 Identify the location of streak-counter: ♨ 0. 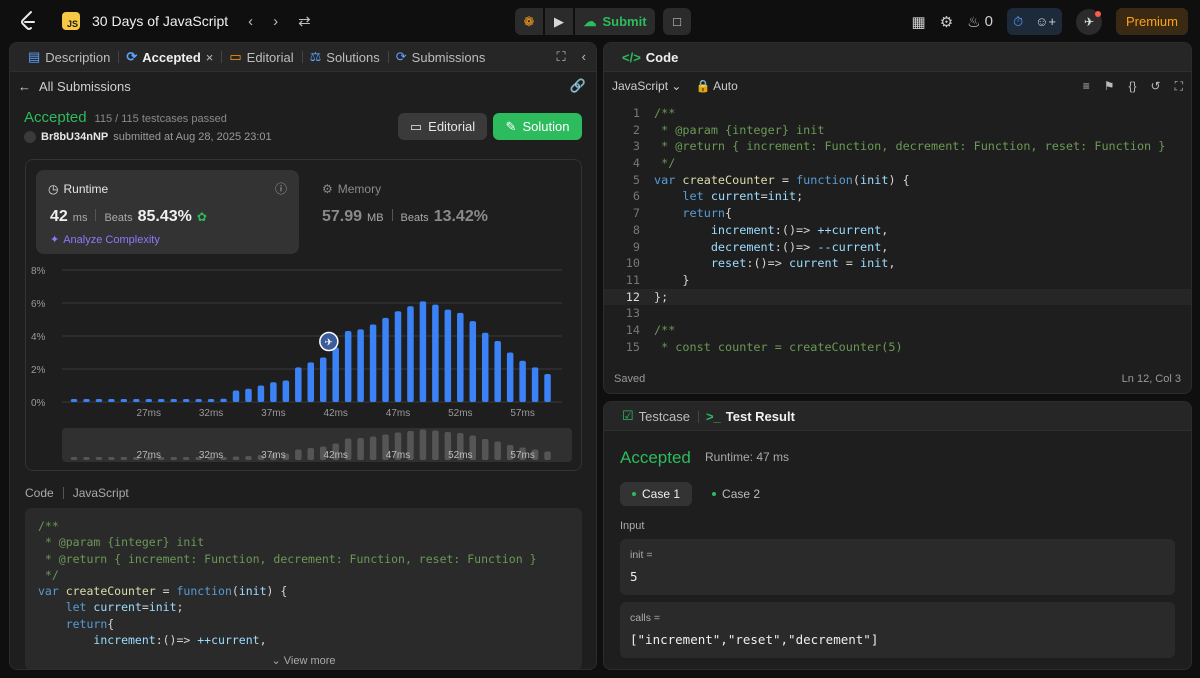
(980, 22).